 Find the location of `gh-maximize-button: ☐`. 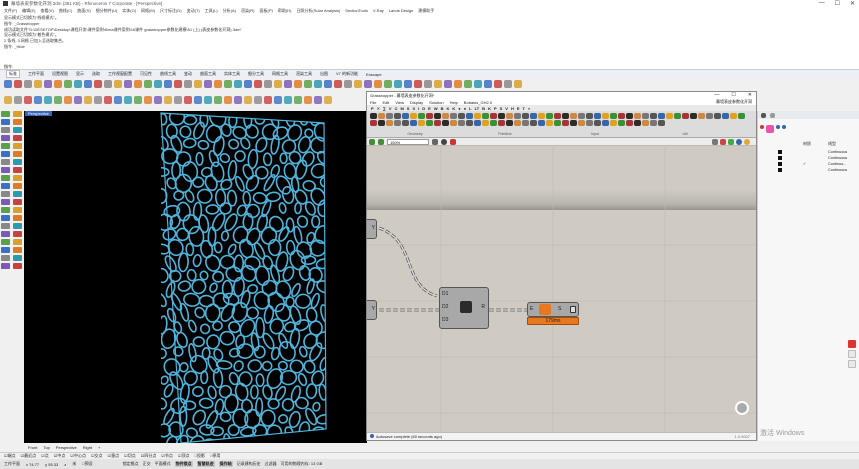

gh-maximize-button: ☐ is located at coordinates (733, 95).